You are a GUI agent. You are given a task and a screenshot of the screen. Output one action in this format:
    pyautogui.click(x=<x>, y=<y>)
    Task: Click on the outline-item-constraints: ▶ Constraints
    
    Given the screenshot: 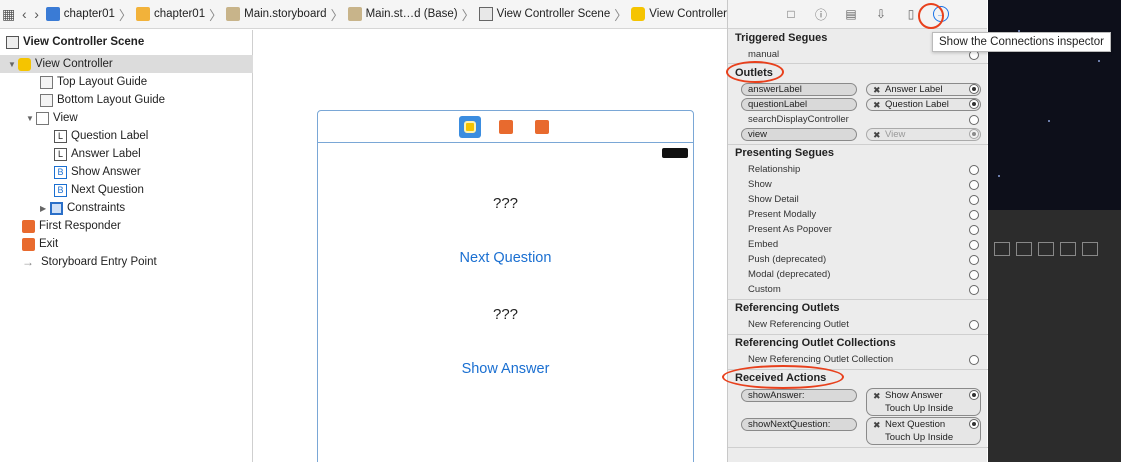 What is the action you would take?
    pyautogui.click(x=126, y=208)
    